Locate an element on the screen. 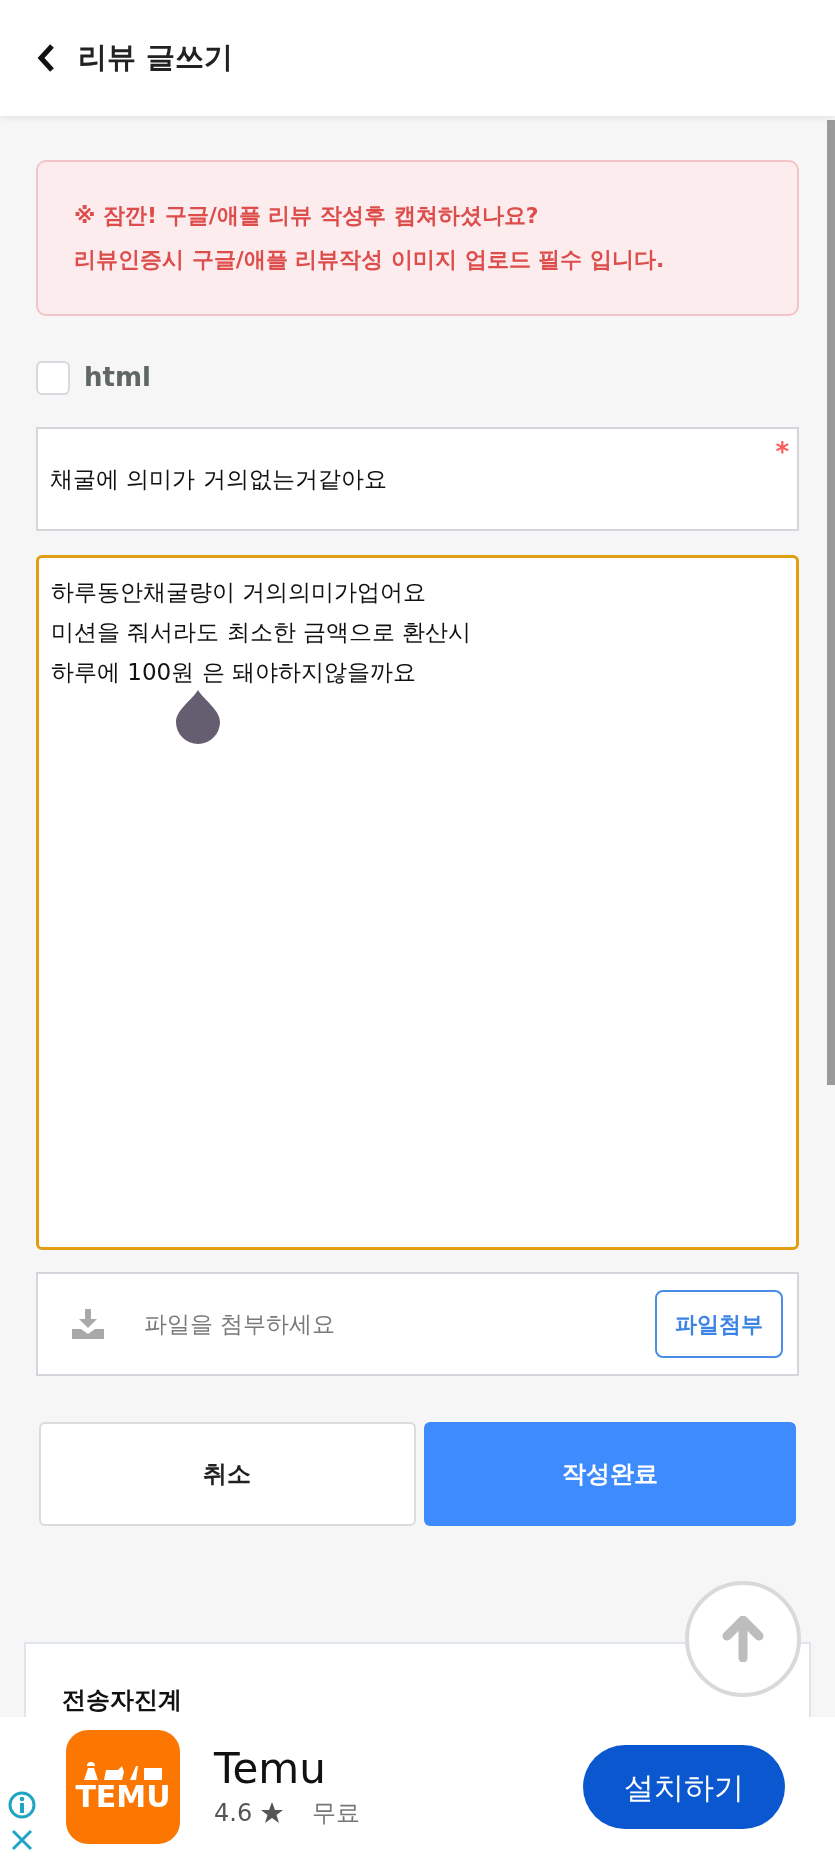  required-mark: * is located at coordinates (782, 452).